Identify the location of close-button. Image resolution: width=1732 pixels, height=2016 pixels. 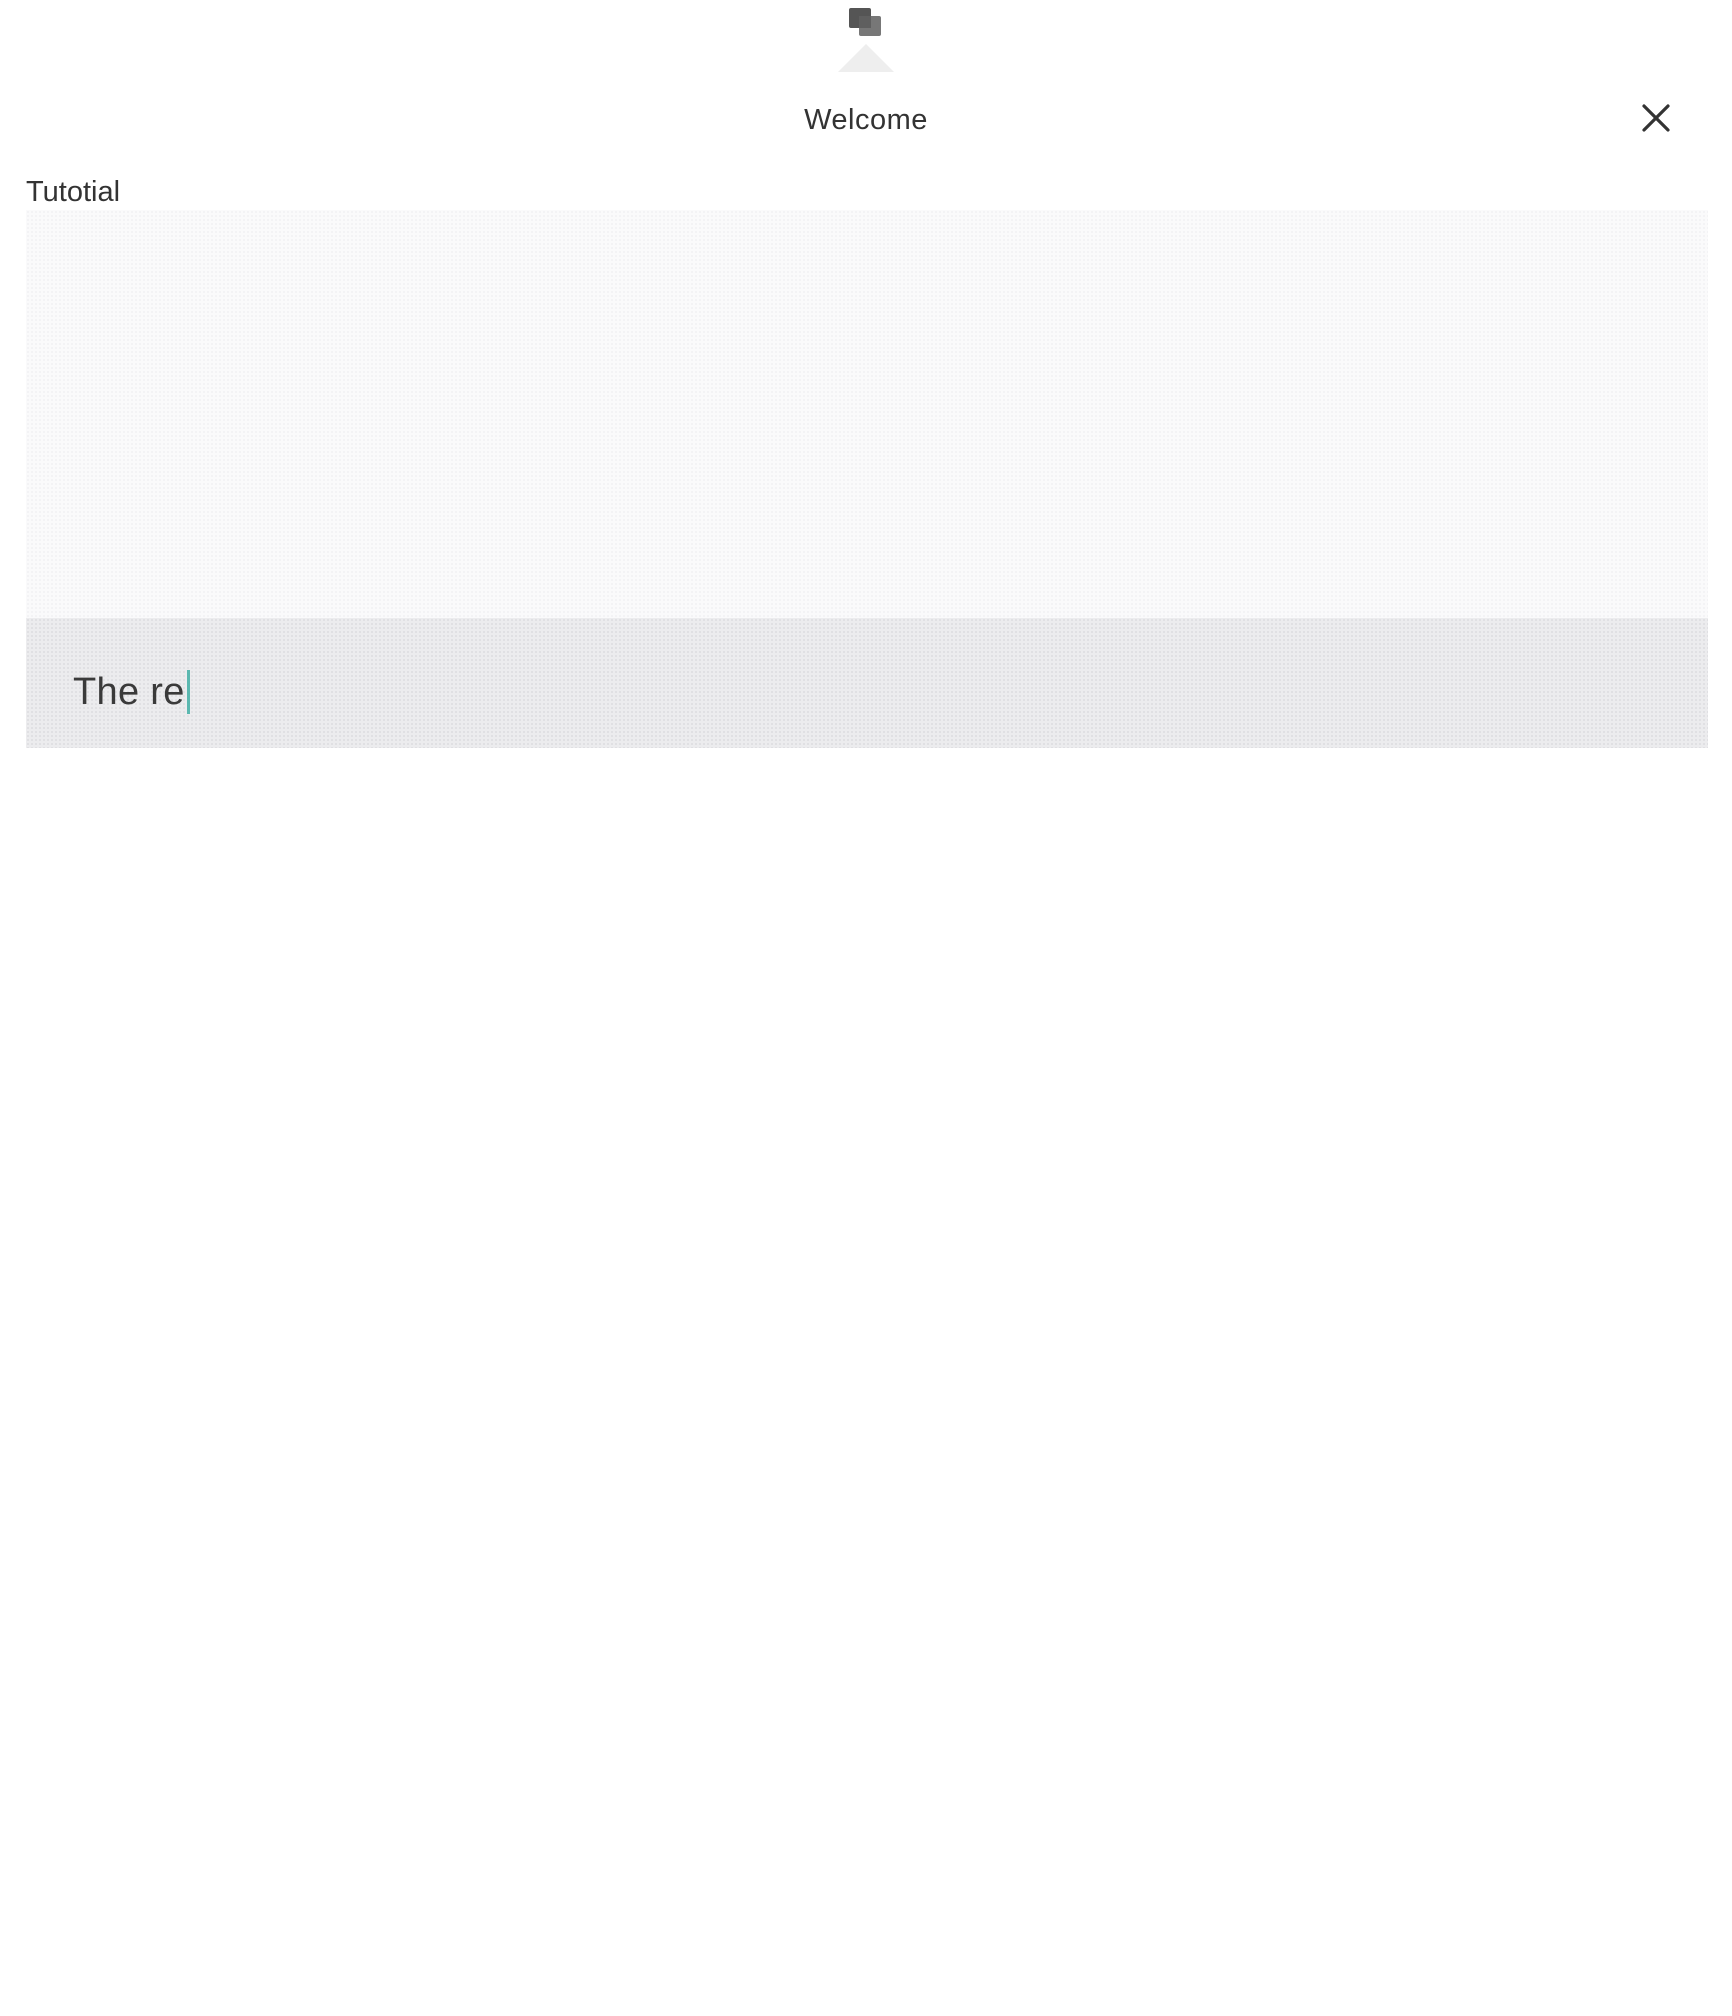
(1656, 118).